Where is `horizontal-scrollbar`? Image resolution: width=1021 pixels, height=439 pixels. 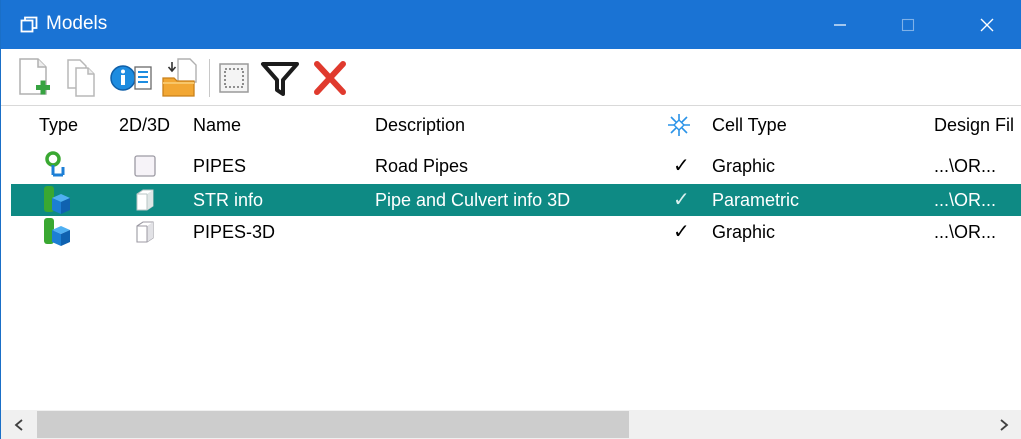
horizontal-scrollbar is located at coordinates (511, 424).